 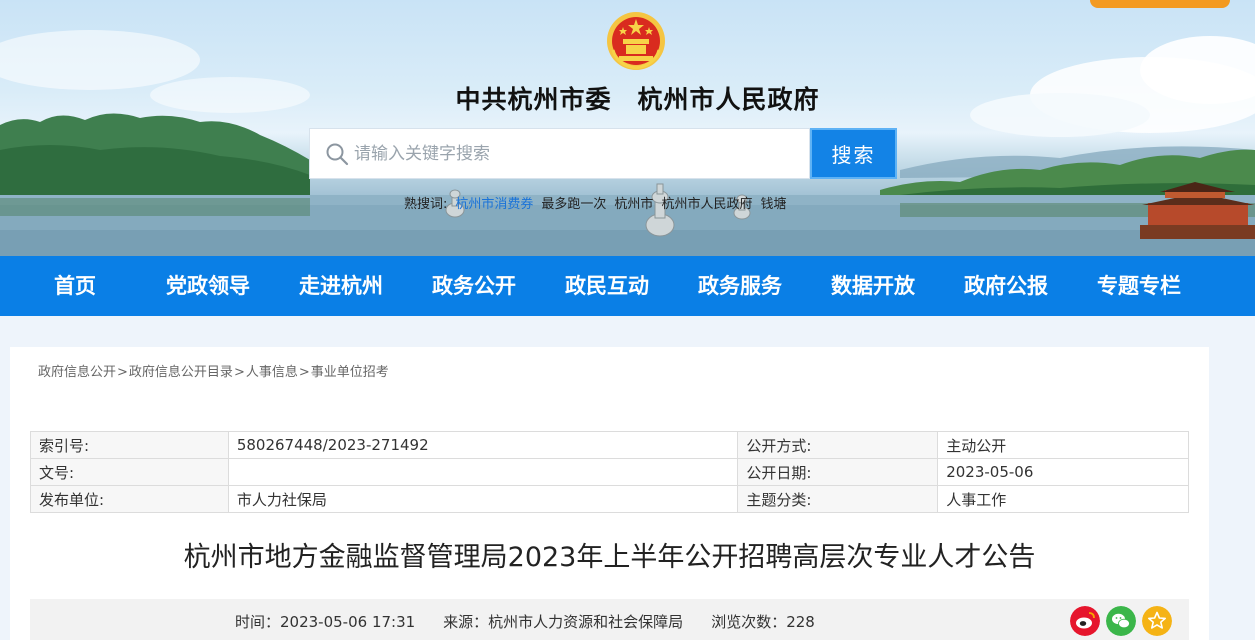 What do you see at coordinates (1063, 445) in the screenshot?
I see `info-value: 主动公开` at bounding box center [1063, 445].